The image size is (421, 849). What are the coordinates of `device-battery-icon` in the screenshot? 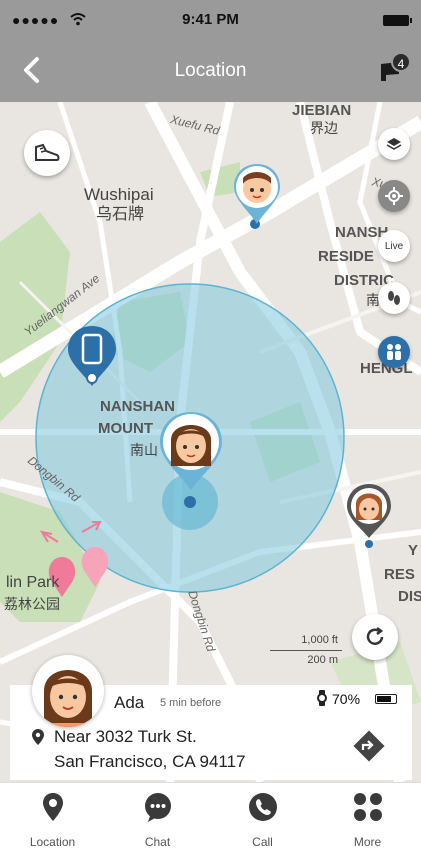 It's located at (386, 699).